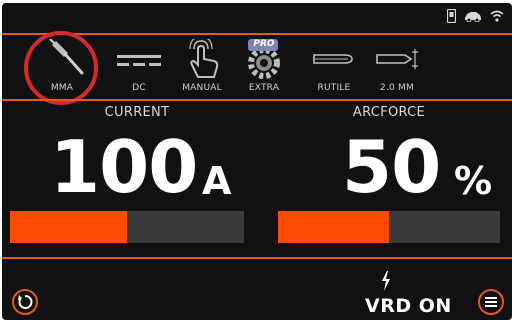 This screenshot has width=514, height=323. What do you see at coordinates (386, 283) in the screenshot?
I see `lightning-icon` at bounding box center [386, 283].